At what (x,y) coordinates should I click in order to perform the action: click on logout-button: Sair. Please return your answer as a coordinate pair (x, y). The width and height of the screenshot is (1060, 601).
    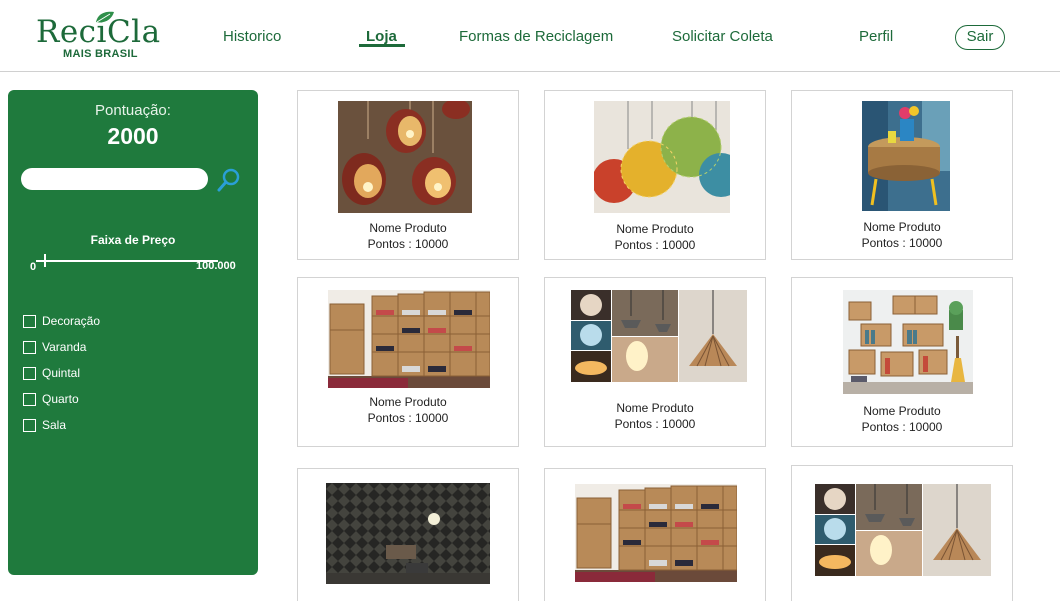
    Looking at the image, I should click on (980, 37).